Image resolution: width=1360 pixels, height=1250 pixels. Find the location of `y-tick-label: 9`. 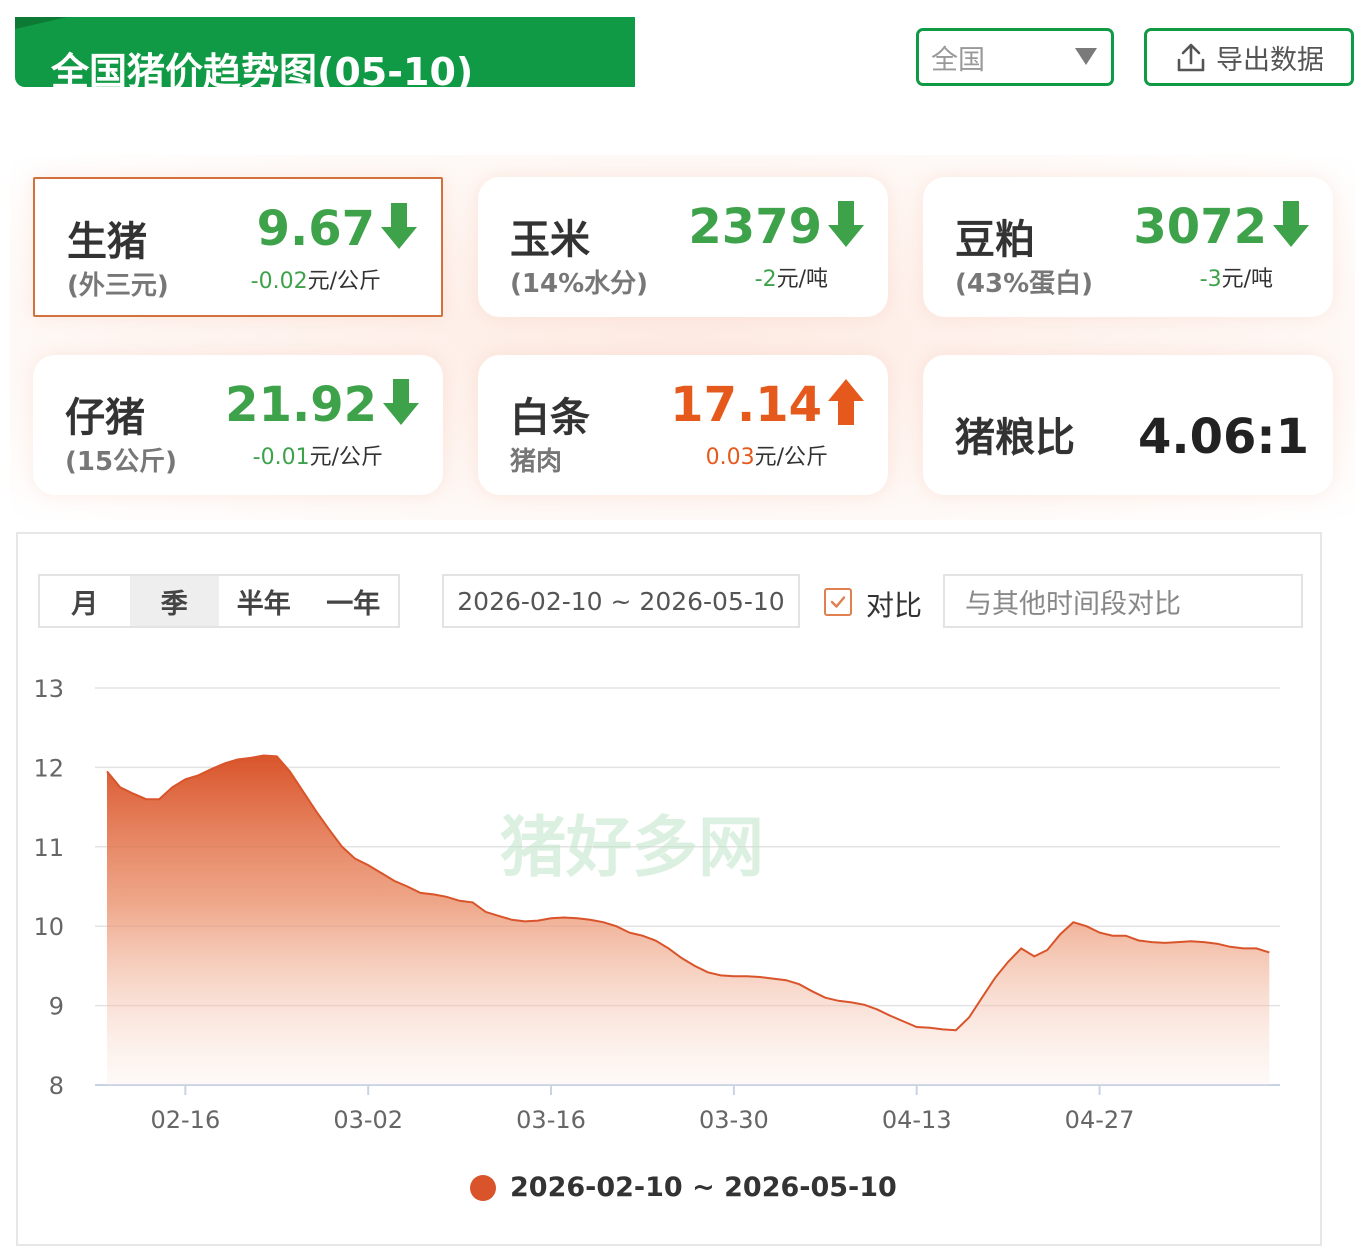

y-tick-label: 9 is located at coordinates (56, 1007).